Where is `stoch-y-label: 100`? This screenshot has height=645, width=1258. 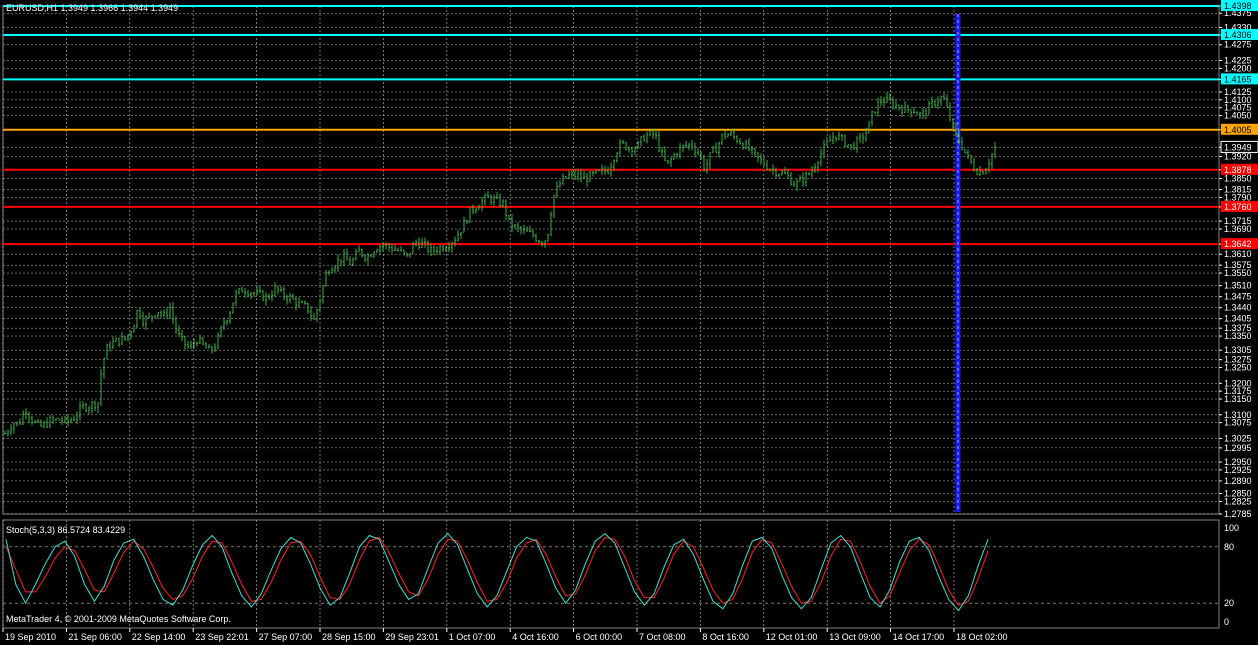 stoch-y-label: 100 is located at coordinates (1231, 528).